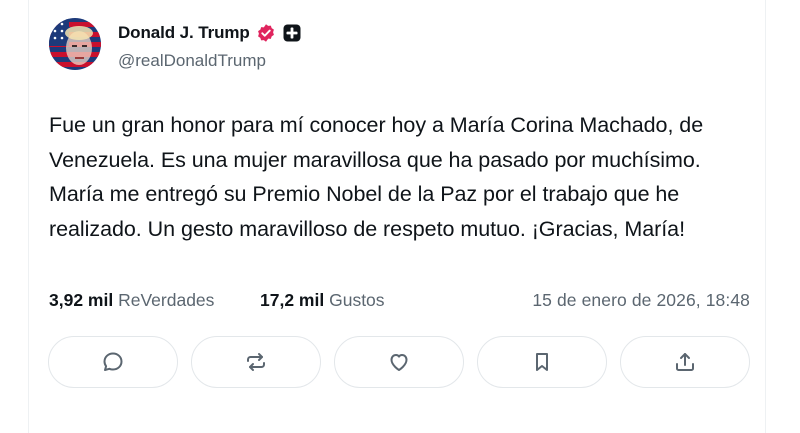 The width and height of the screenshot is (800, 433). I want to click on bookmark-icon, so click(542, 362).